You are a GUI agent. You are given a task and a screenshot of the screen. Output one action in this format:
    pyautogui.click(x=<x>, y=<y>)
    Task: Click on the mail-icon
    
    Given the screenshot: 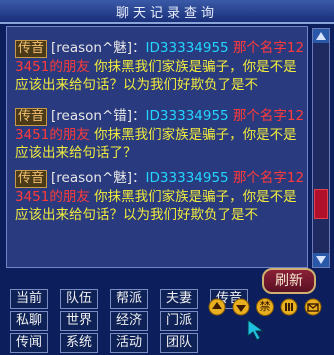 What is the action you would take?
    pyautogui.click(x=313, y=307)
    